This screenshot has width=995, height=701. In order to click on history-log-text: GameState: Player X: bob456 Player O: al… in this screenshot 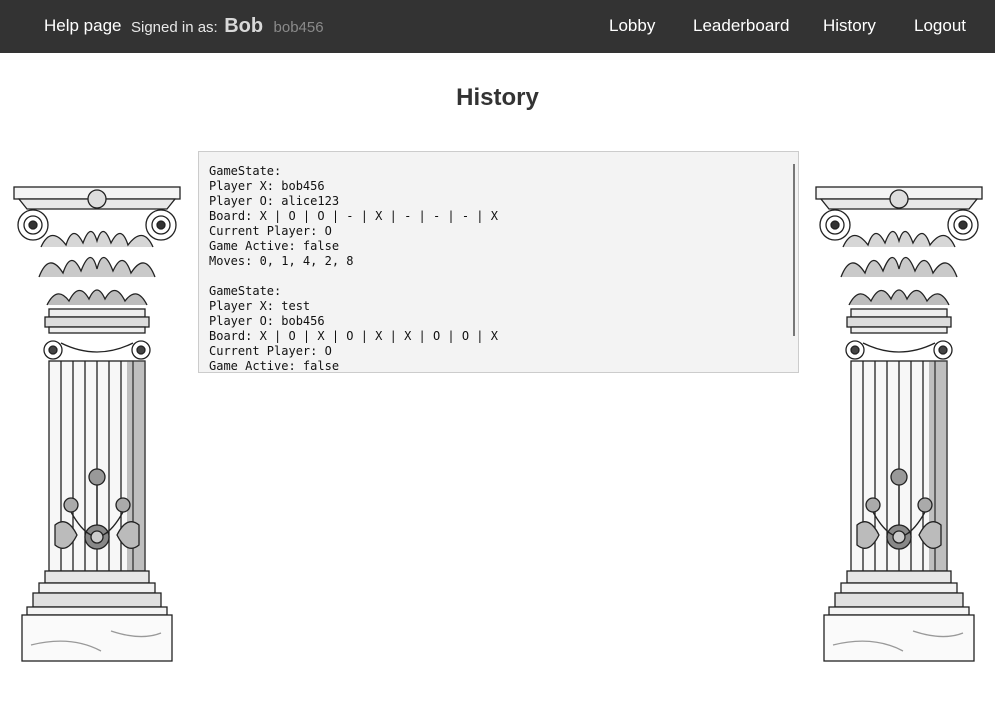, I will do `click(353, 268)`.